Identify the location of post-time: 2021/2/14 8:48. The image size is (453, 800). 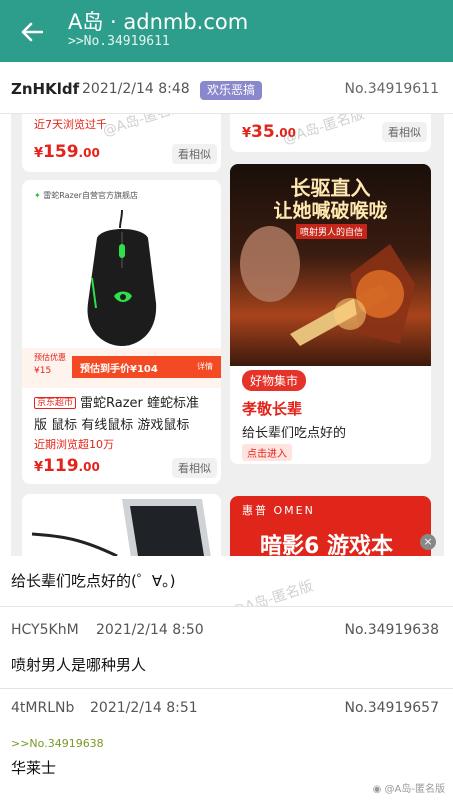
(136, 89).